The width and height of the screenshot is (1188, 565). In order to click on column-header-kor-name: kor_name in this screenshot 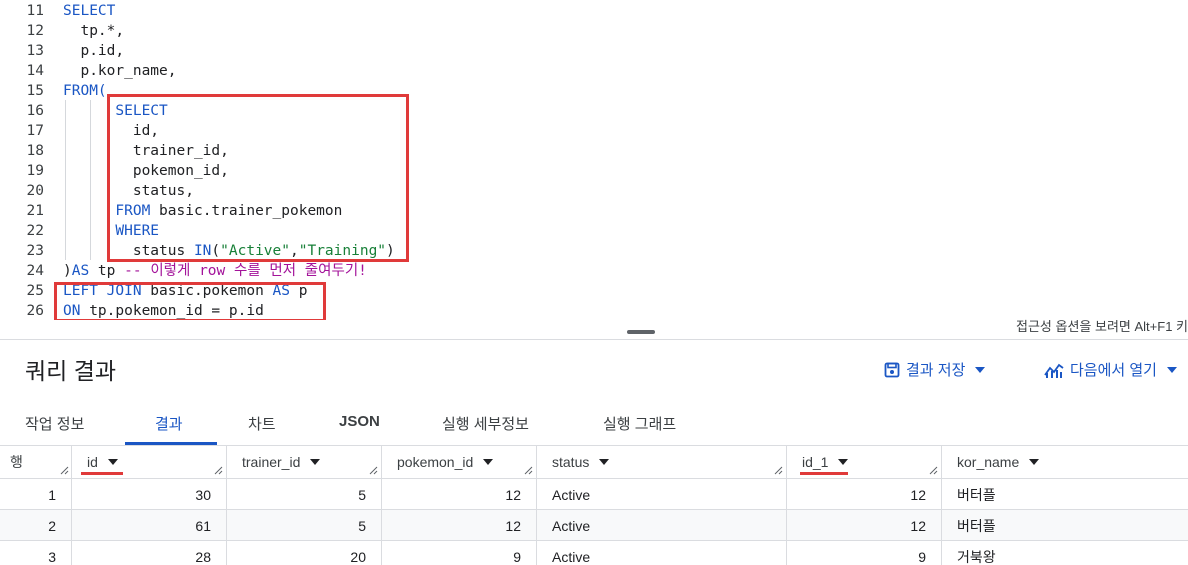, I will do `click(1064, 462)`.